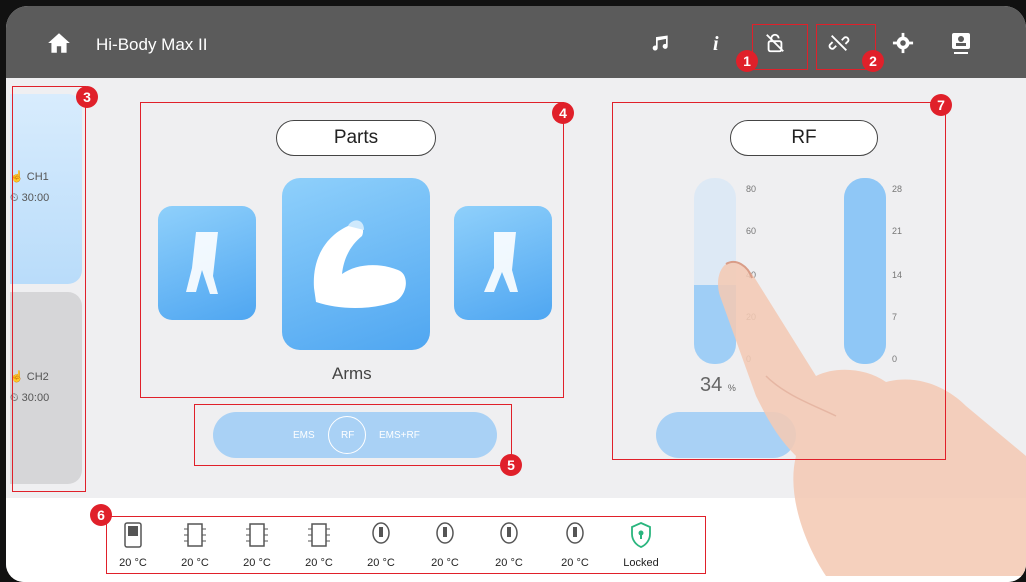 The image size is (1026, 582). Describe the element at coordinates (661, 43) in the screenshot. I see `music-icon` at that location.